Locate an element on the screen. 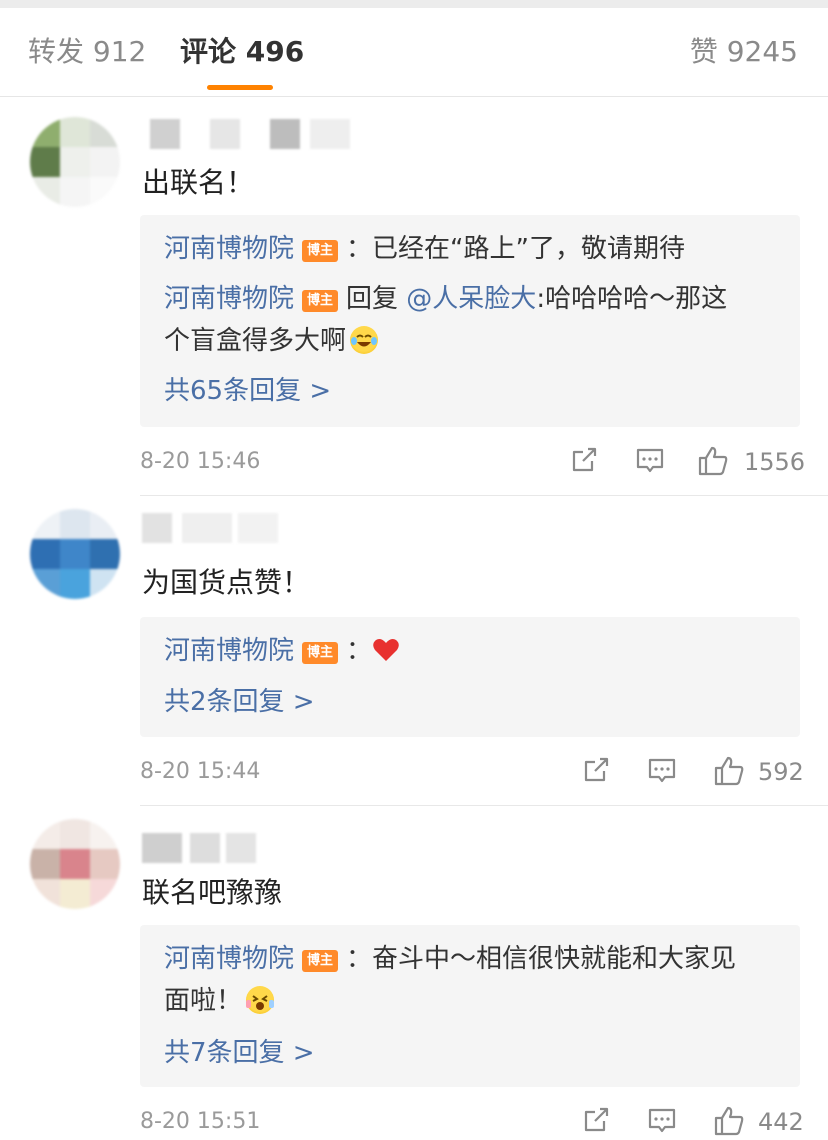  status-strip is located at coordinates (414, 4).